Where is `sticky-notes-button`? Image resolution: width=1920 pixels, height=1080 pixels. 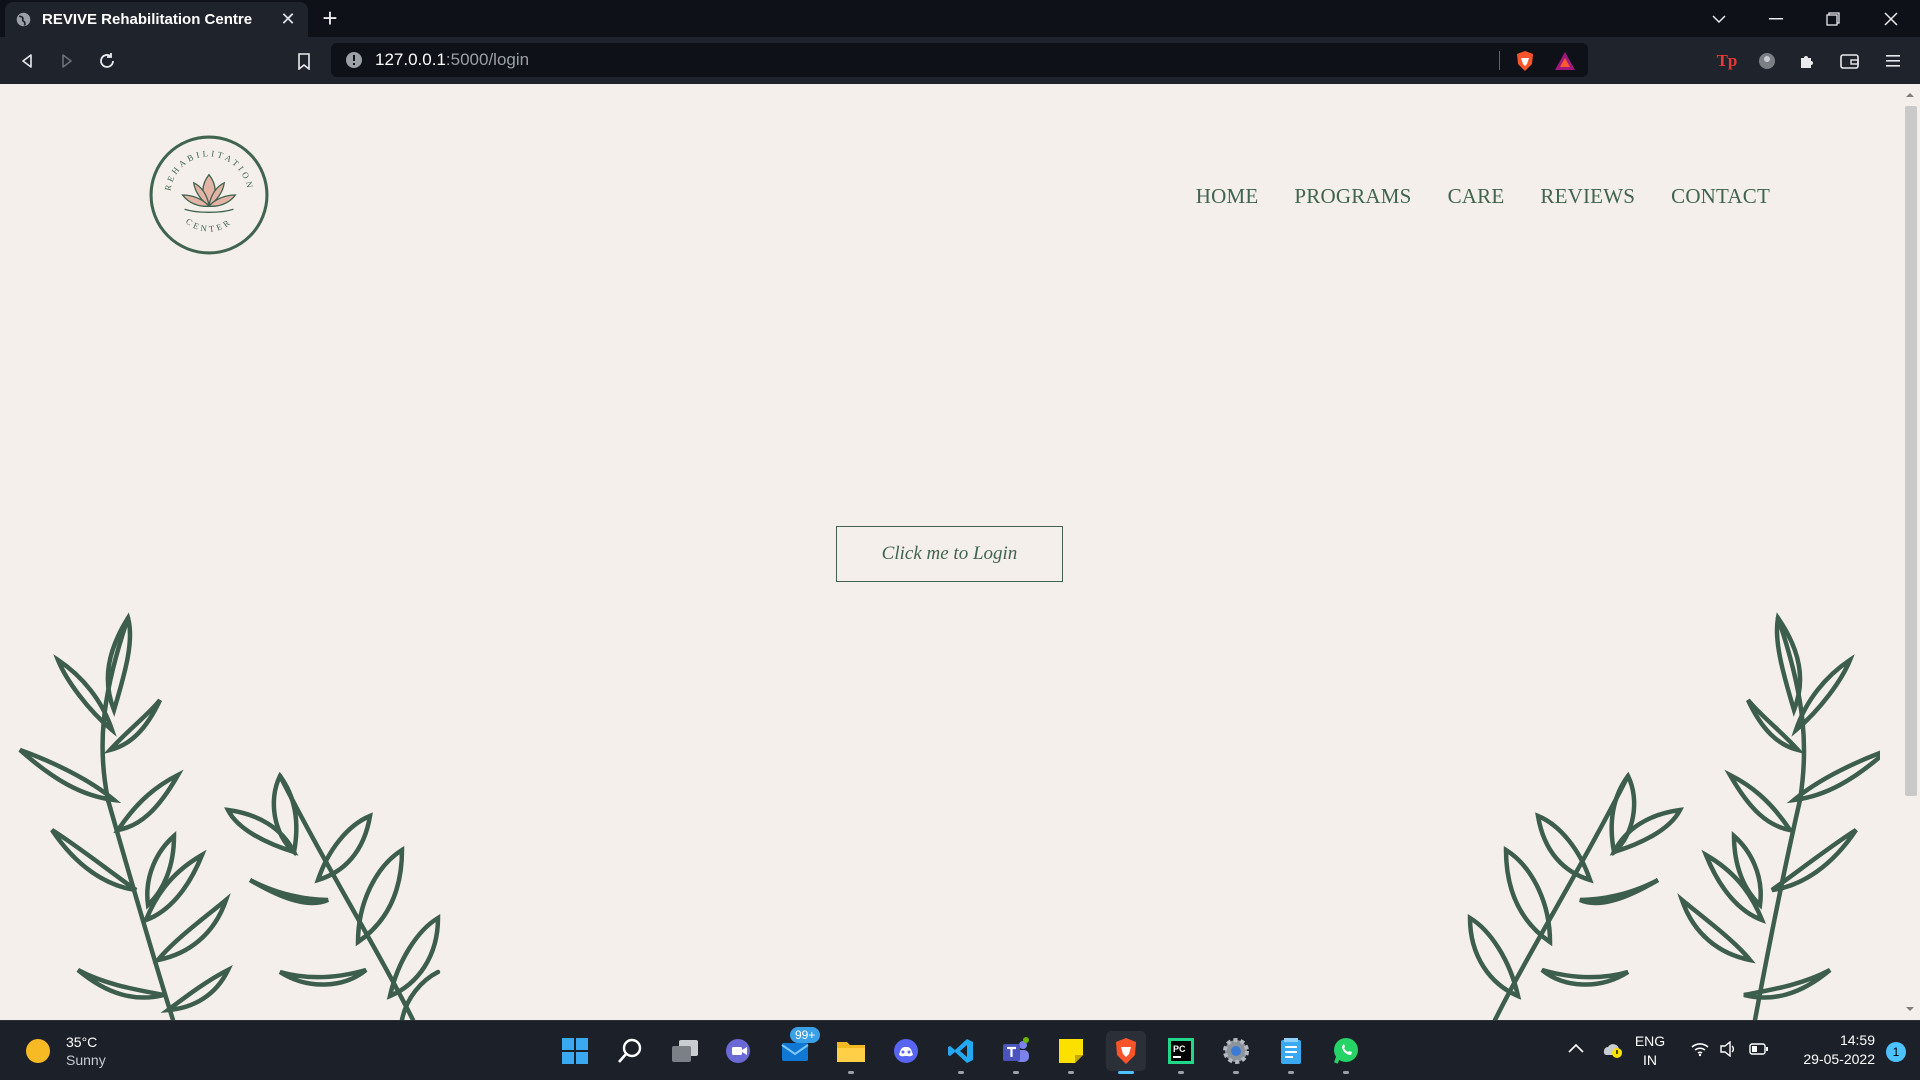 sticky-notes-button is located at coordinates (1071, 1052).